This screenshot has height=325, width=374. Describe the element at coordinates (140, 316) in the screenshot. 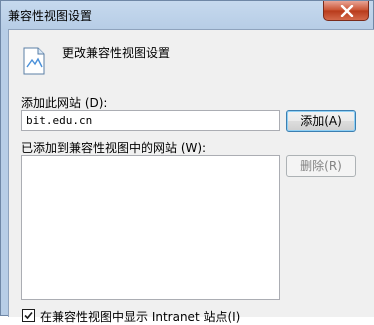

I see `intranet-checkbox-label: 在兼容性视图中显示 Intranet 站点(I)` at that location.